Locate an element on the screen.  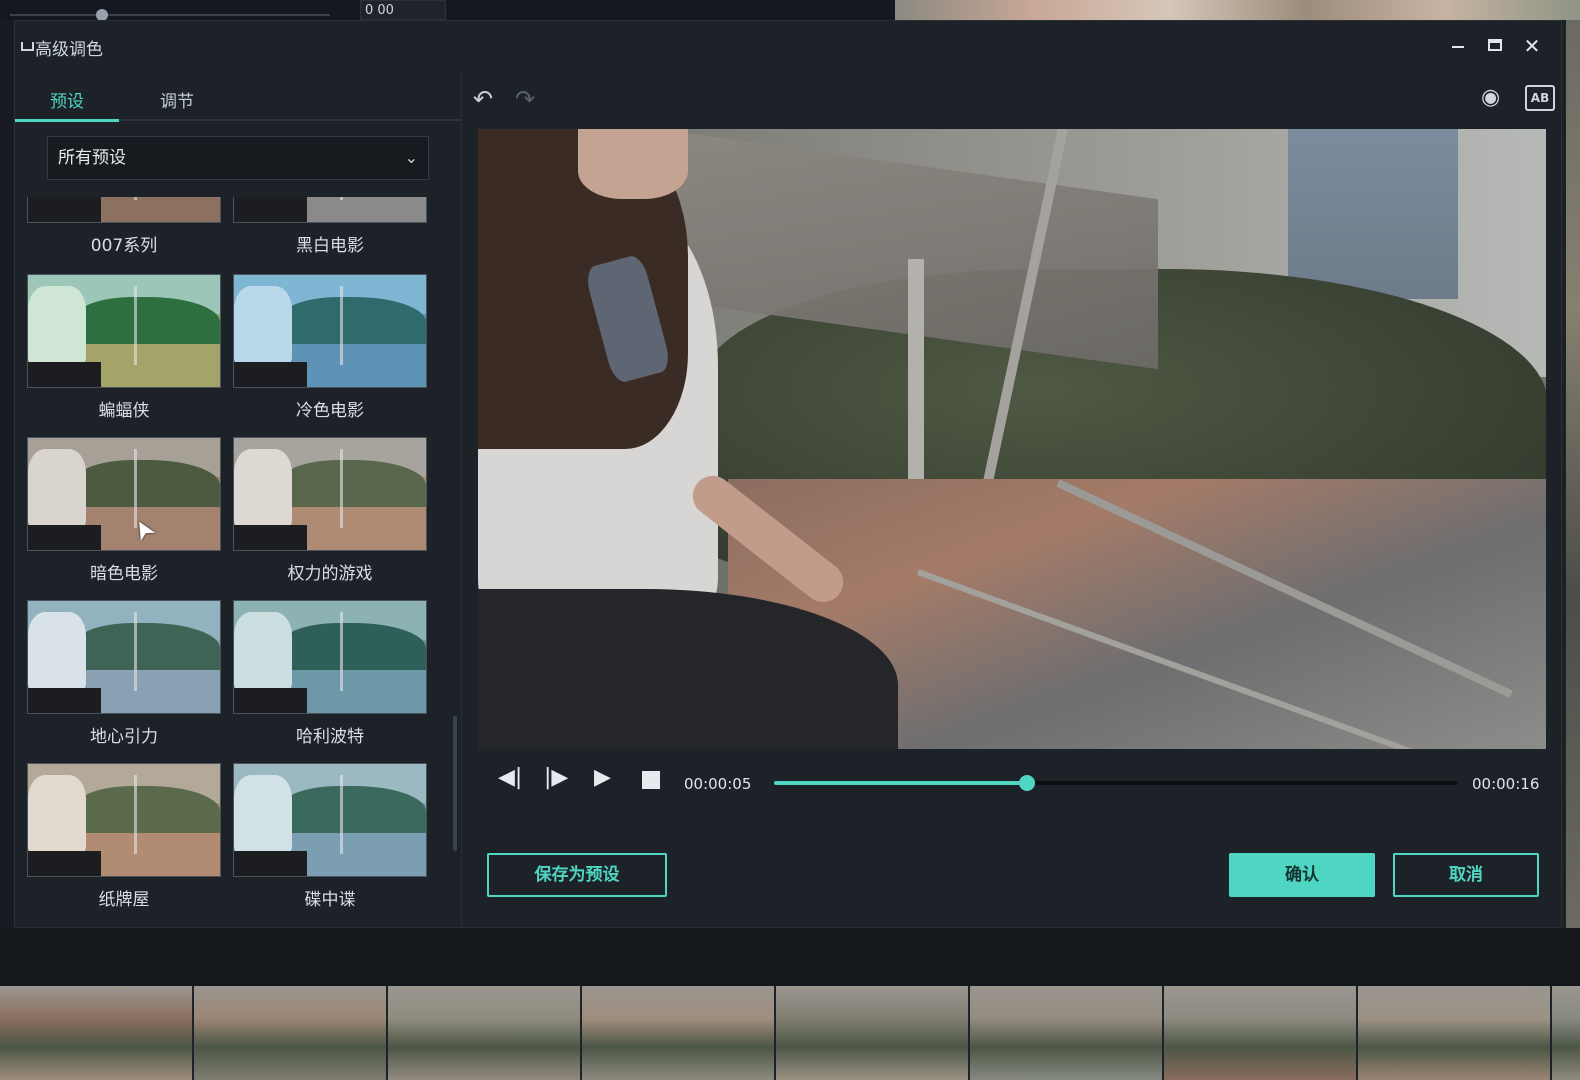
preset-item: 地心引力 is located at coordinates (124, 675).